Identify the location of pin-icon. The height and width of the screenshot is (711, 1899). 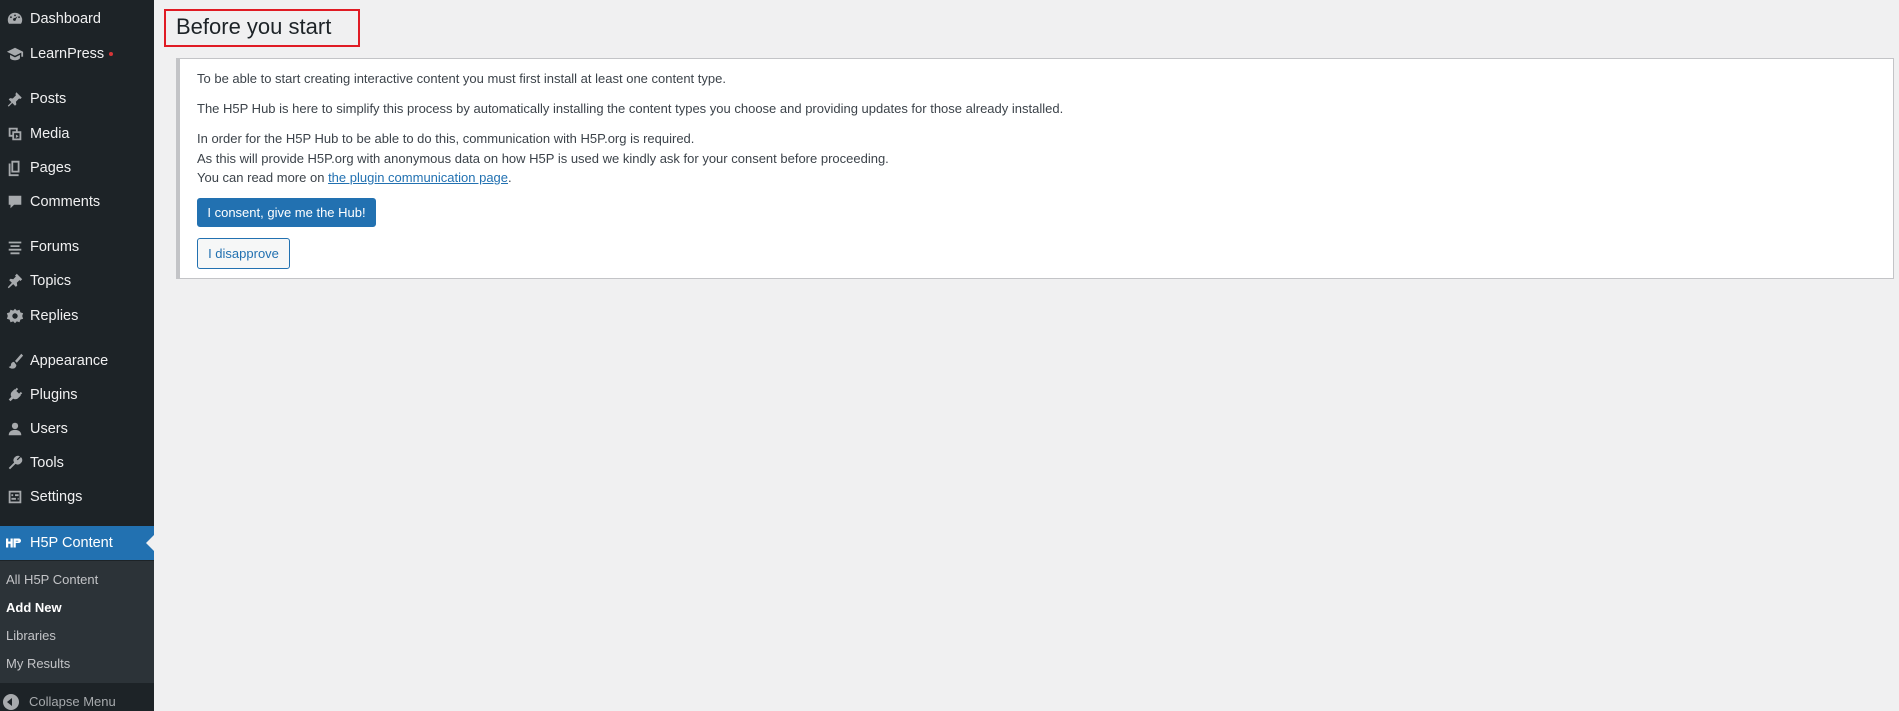
(15, 99).